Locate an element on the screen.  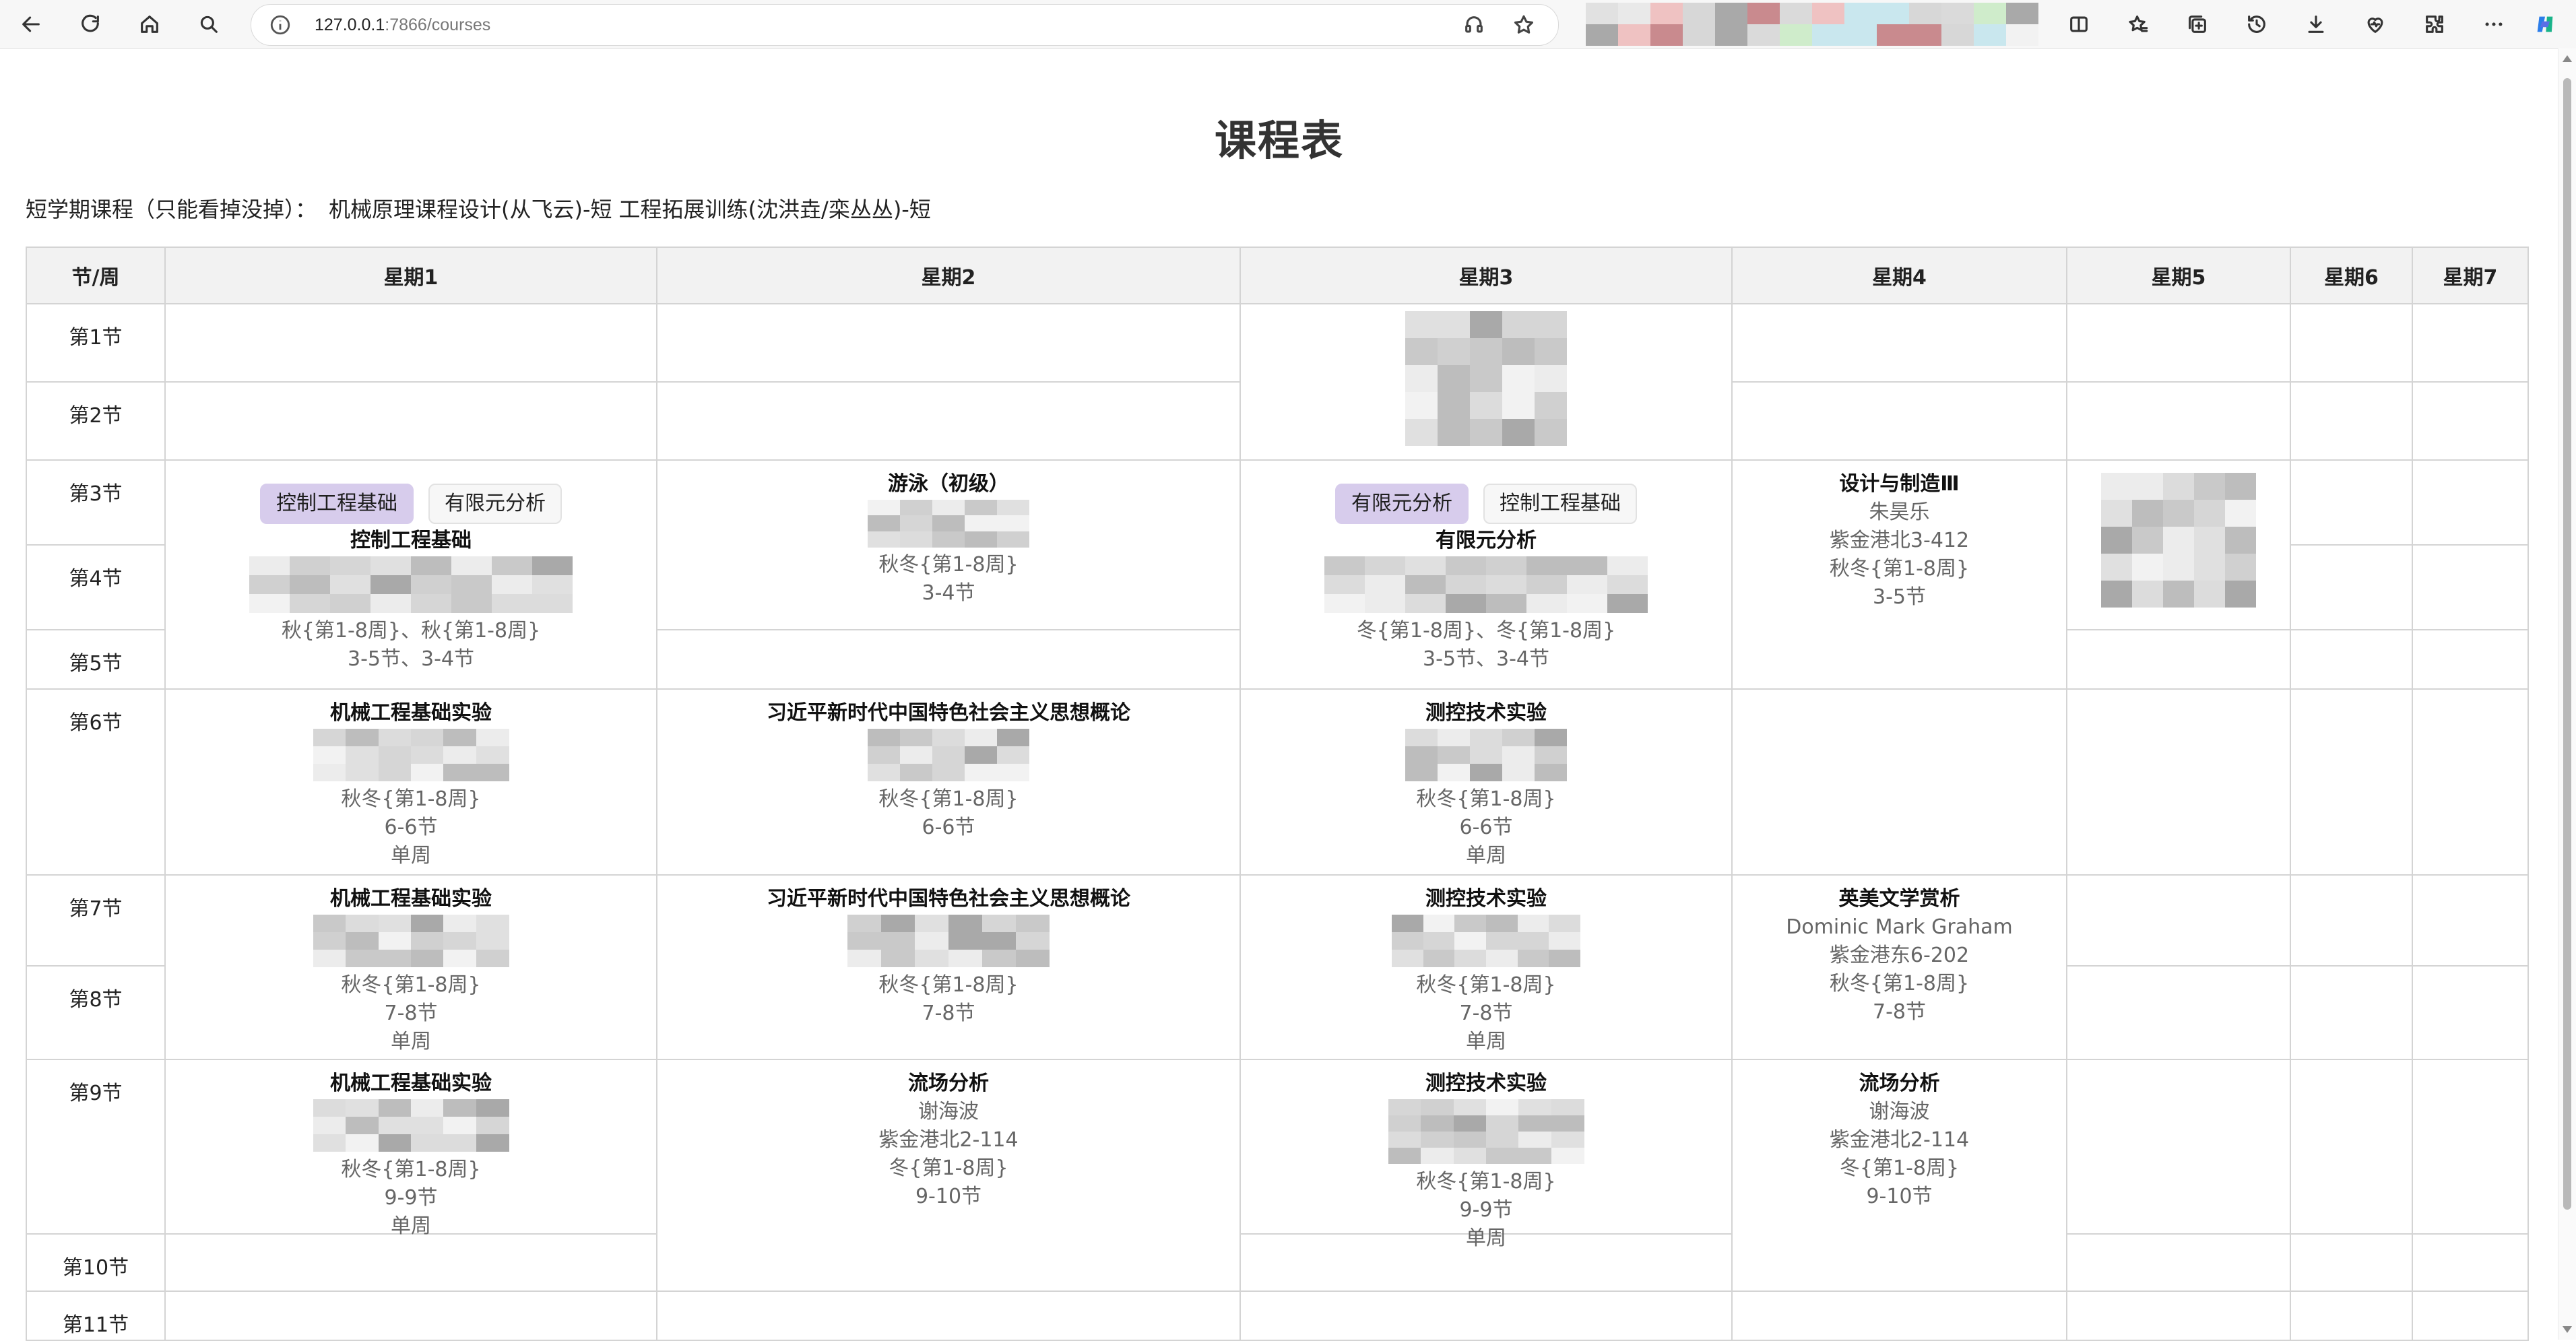
downloads-button is located at coordinates (2316, 24).